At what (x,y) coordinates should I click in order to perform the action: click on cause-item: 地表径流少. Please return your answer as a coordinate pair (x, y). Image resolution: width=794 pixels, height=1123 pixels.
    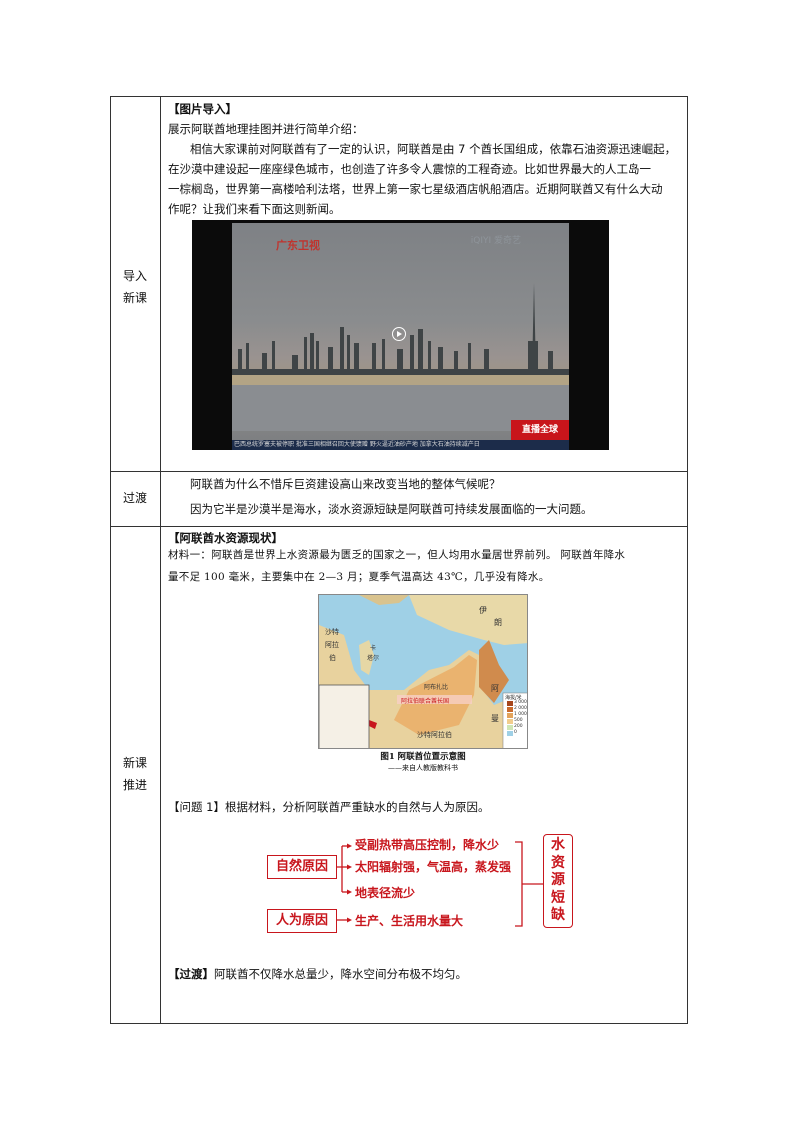
    Looking at the image, I should click on (385, 893).